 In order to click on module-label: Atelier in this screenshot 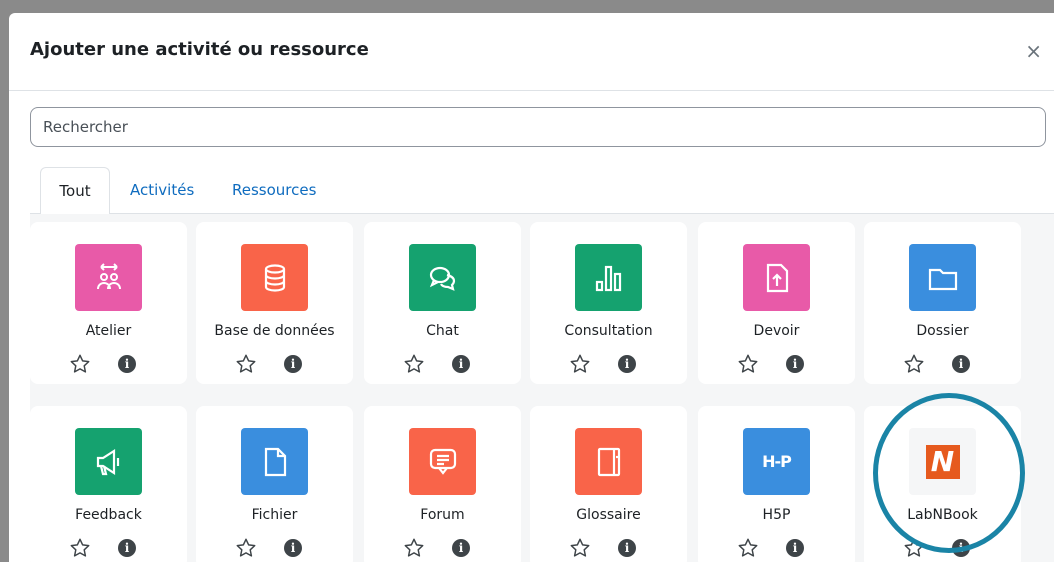, I will do `click(108, 331)`.